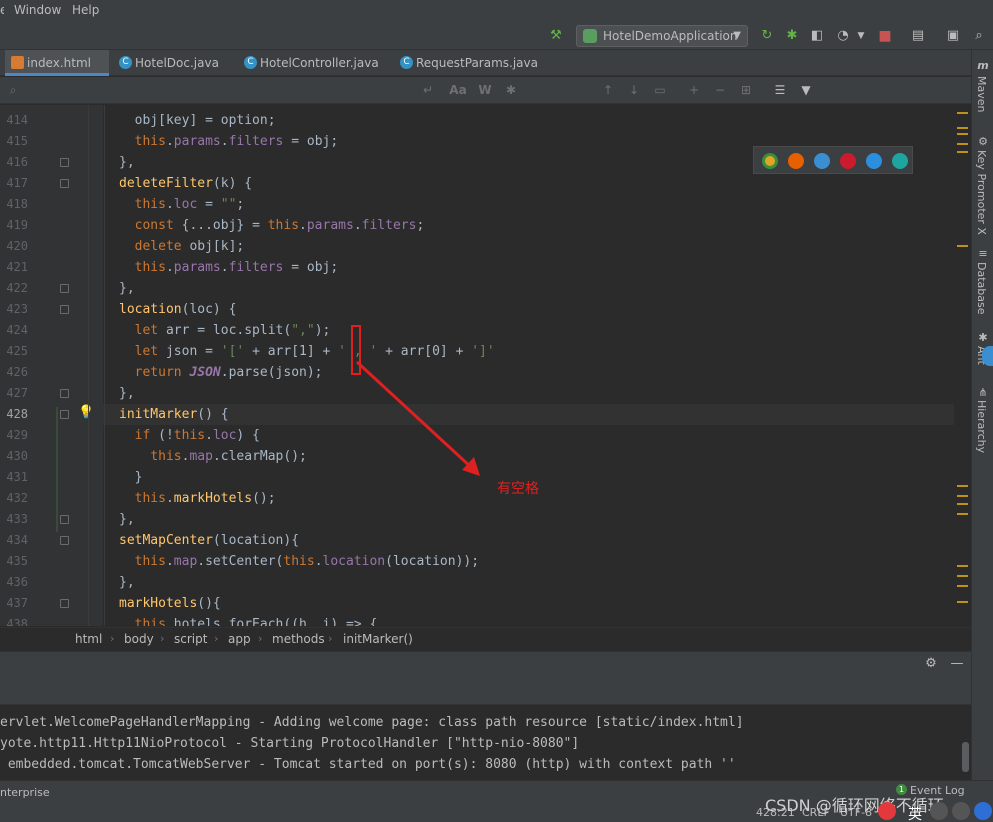  Describe the element at coordinates (746, 90) in the screenshot. I see `select-all-icon: ⊞` at that location.